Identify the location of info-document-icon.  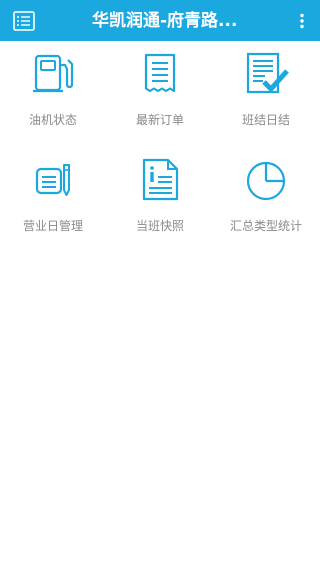
(160, 180).